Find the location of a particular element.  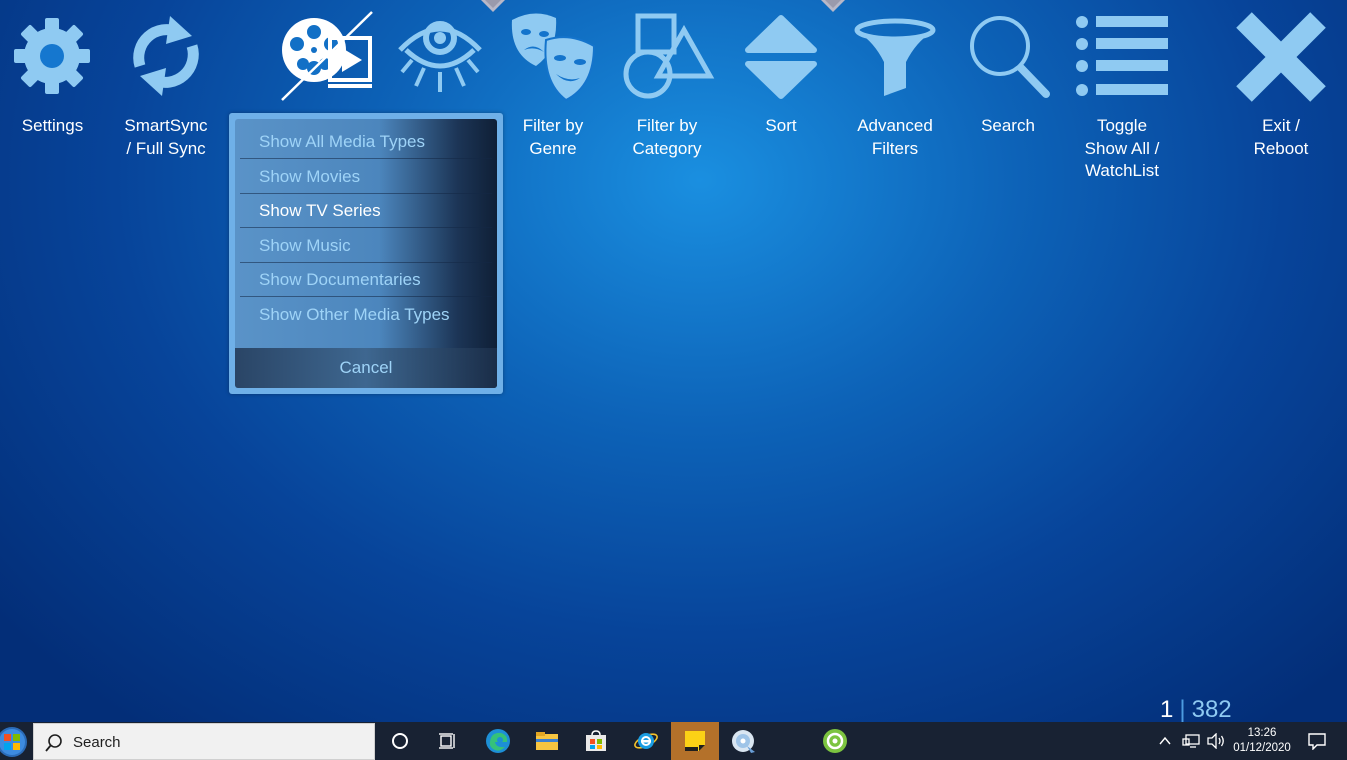

cortana-button is located at coordinates (400, 741).